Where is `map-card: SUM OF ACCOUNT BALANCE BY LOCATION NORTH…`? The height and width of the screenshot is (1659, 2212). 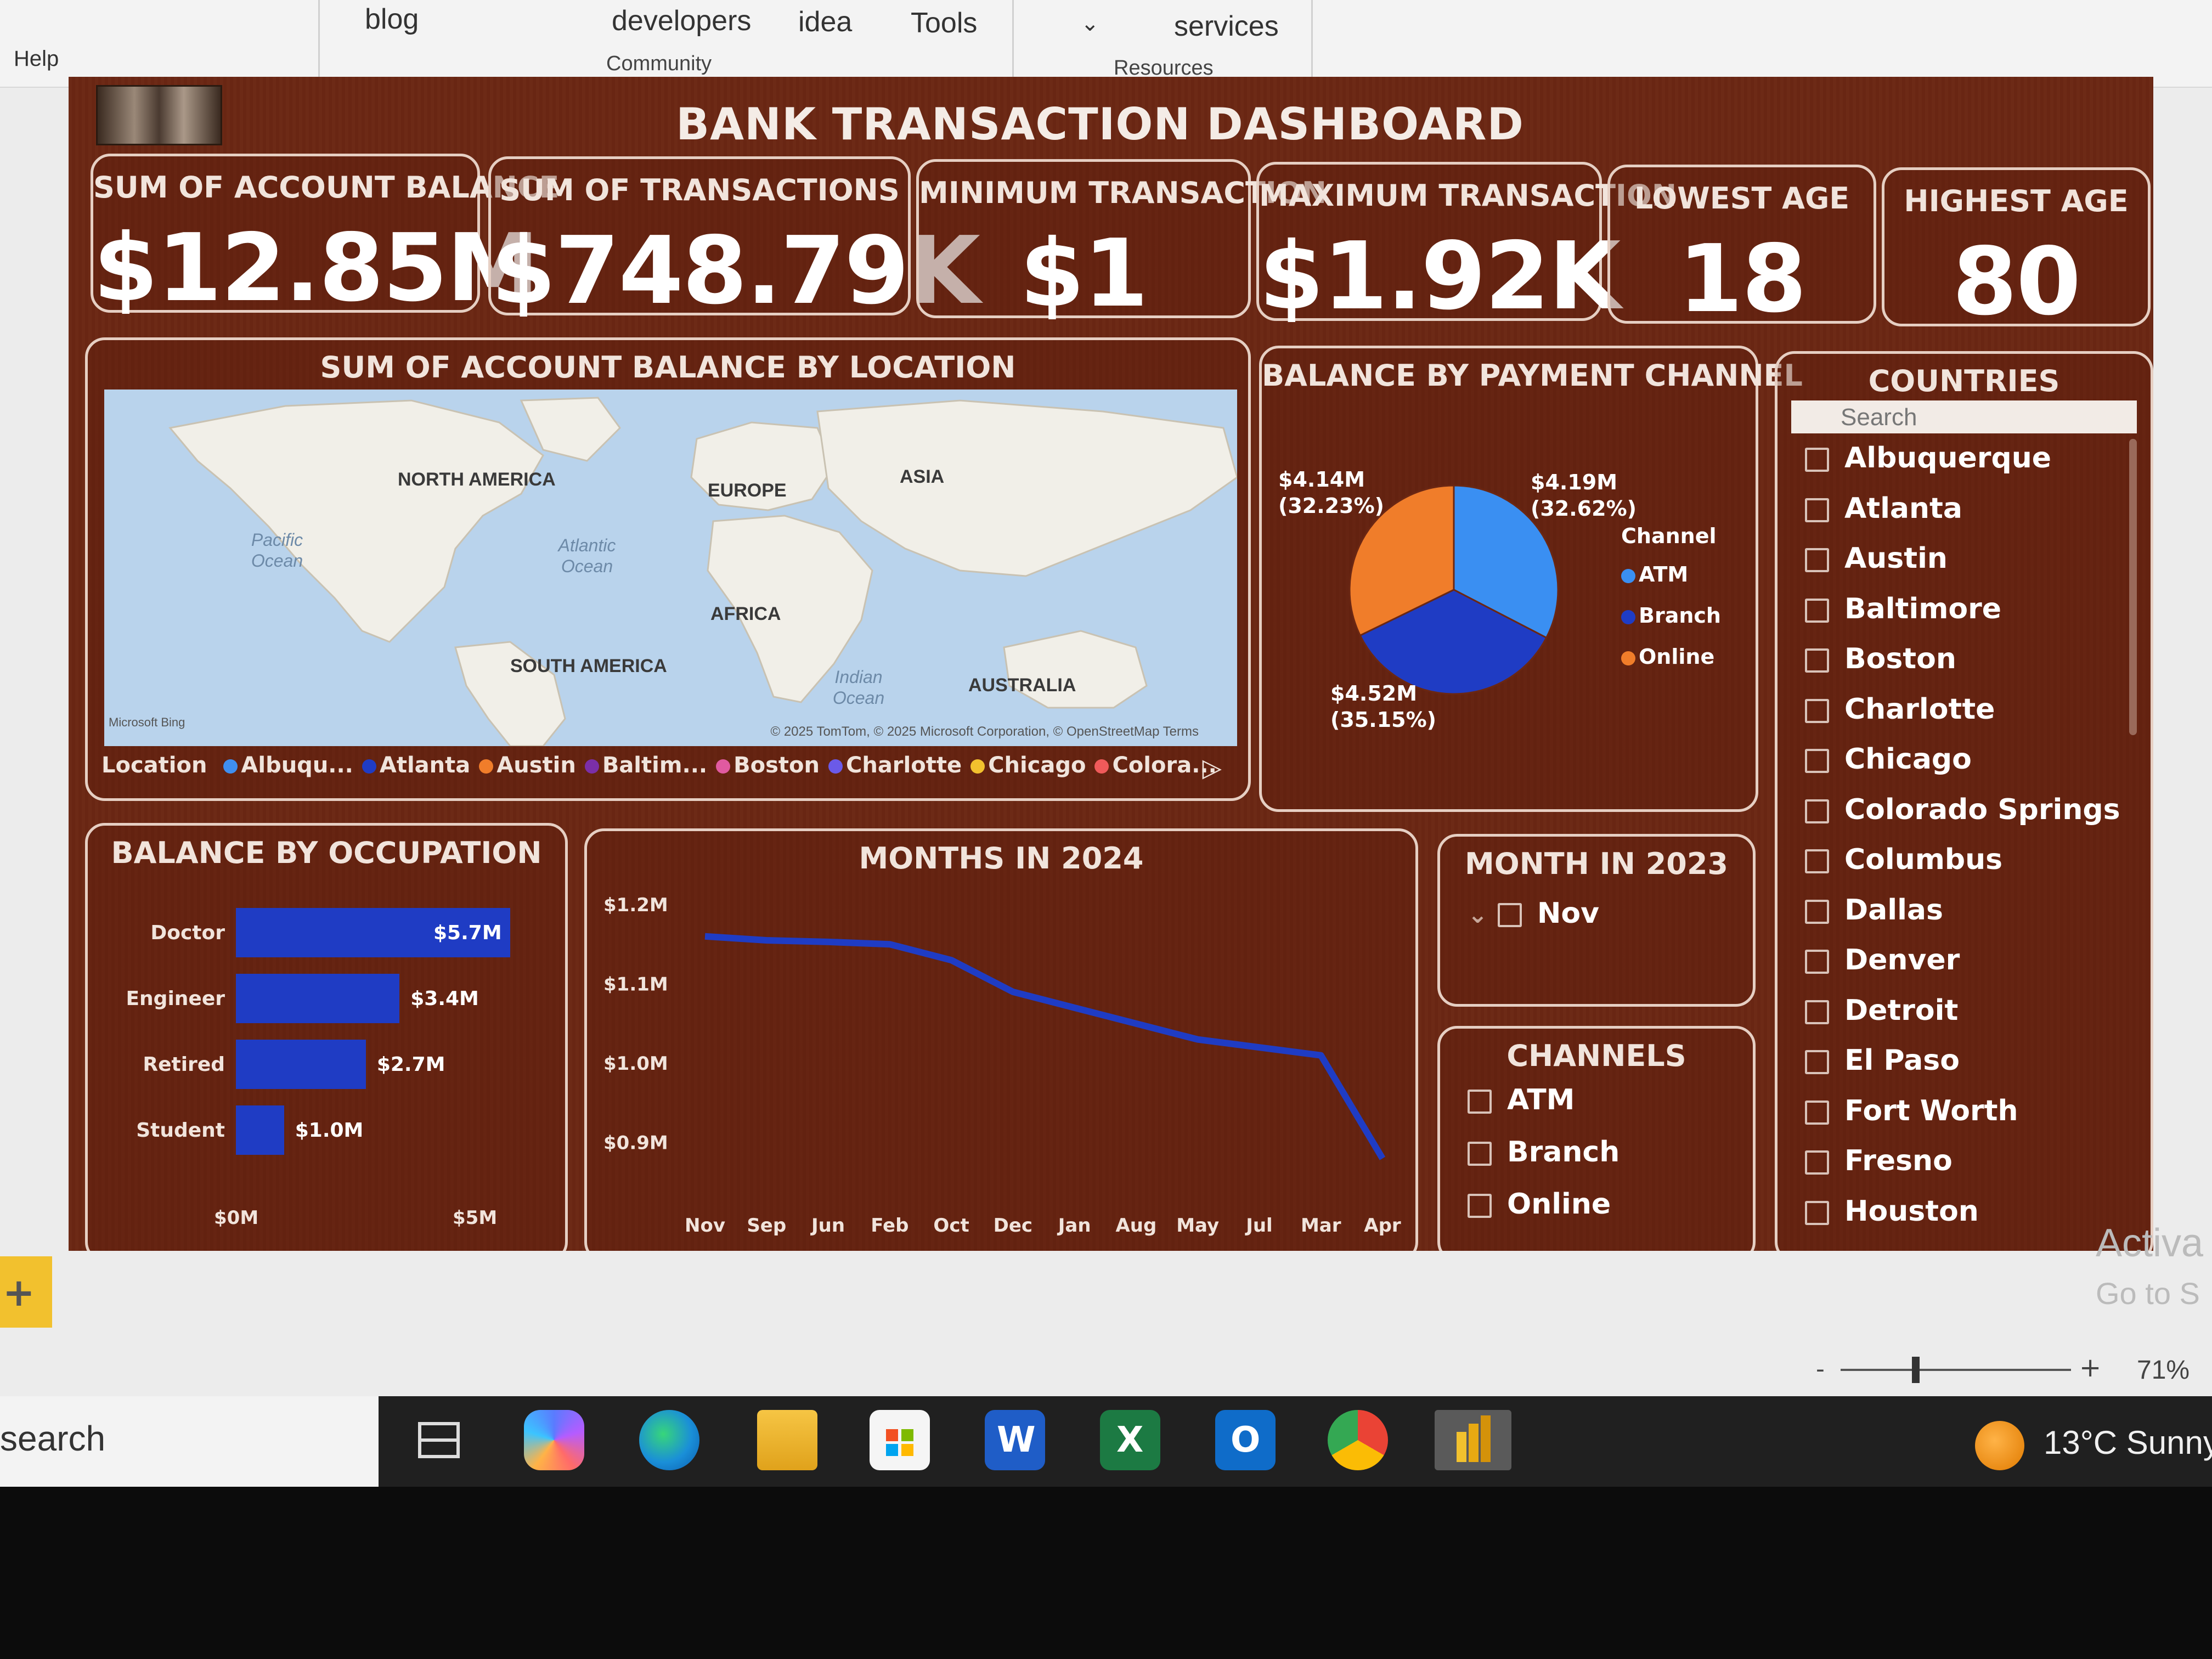
map-card: SUM OF ACCOUNT BALANCE BY LOCATION NORTH… is located at coordinates (668, 569).